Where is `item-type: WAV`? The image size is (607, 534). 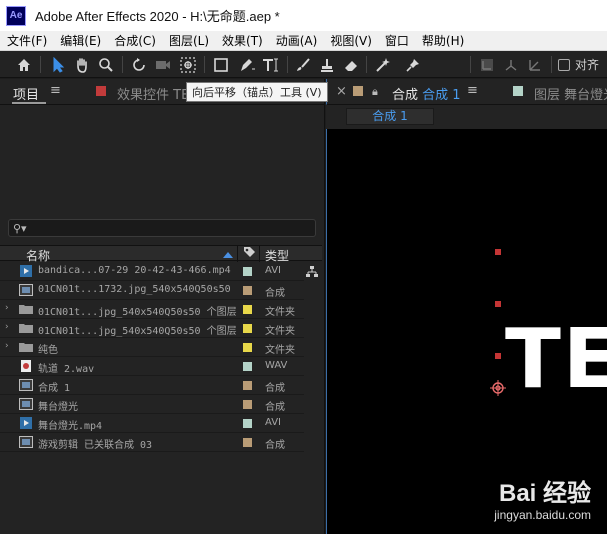
item-type: WAV is located at coordinates (276, 365).